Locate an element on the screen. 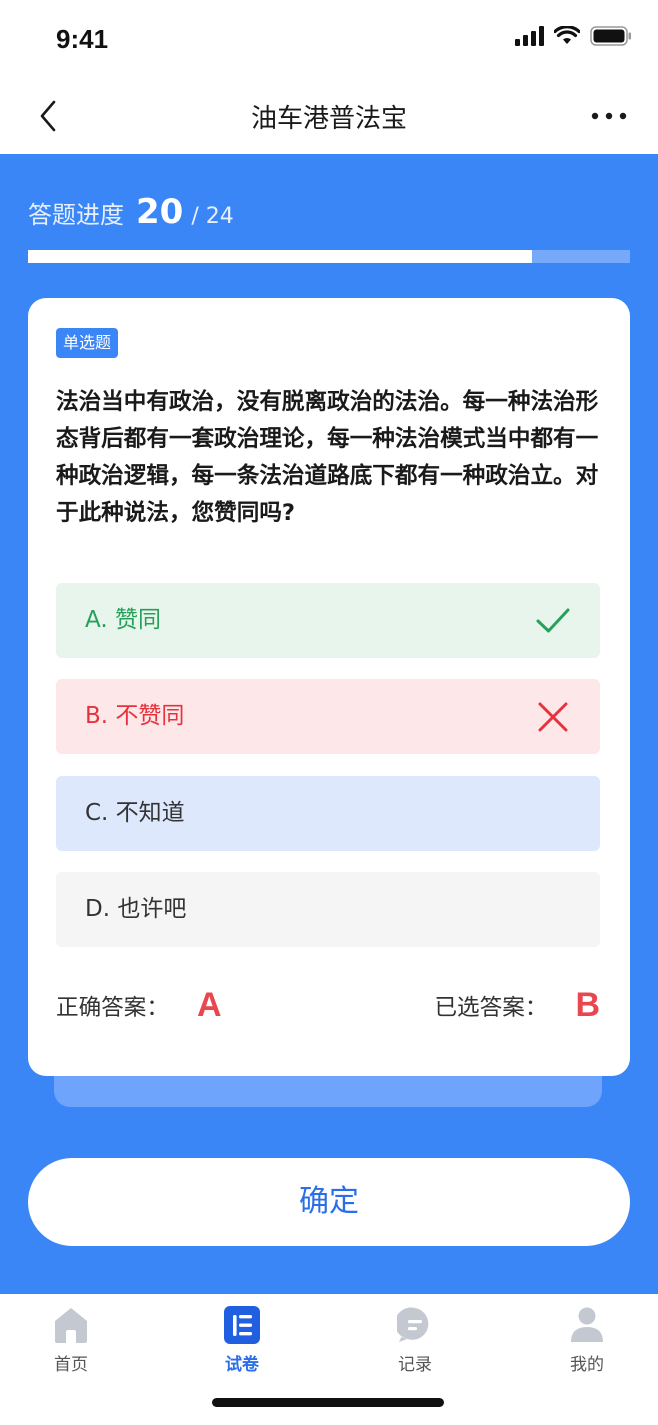 Image resolution: width=658 pixels, height=1425 pixels. record-chat-icon is located at coordinates (413, 1324).